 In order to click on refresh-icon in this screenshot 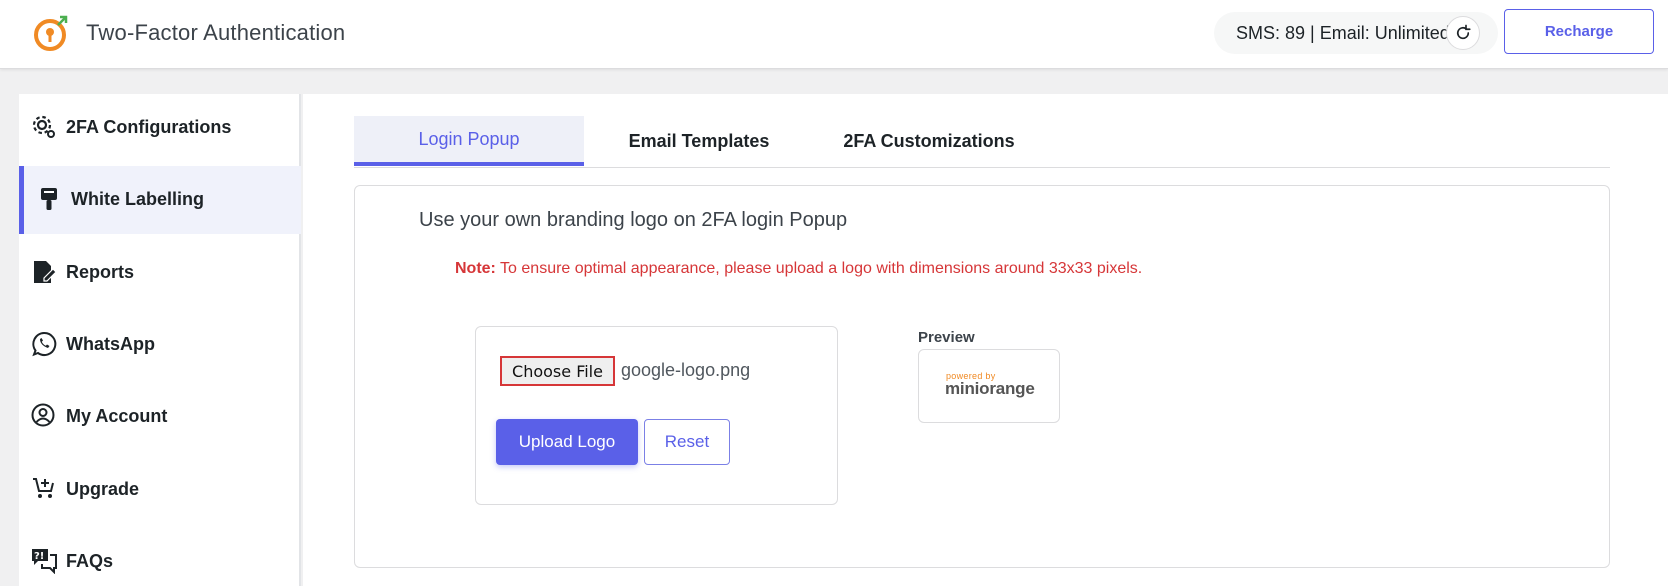, I will do `click(1463, 32)`.